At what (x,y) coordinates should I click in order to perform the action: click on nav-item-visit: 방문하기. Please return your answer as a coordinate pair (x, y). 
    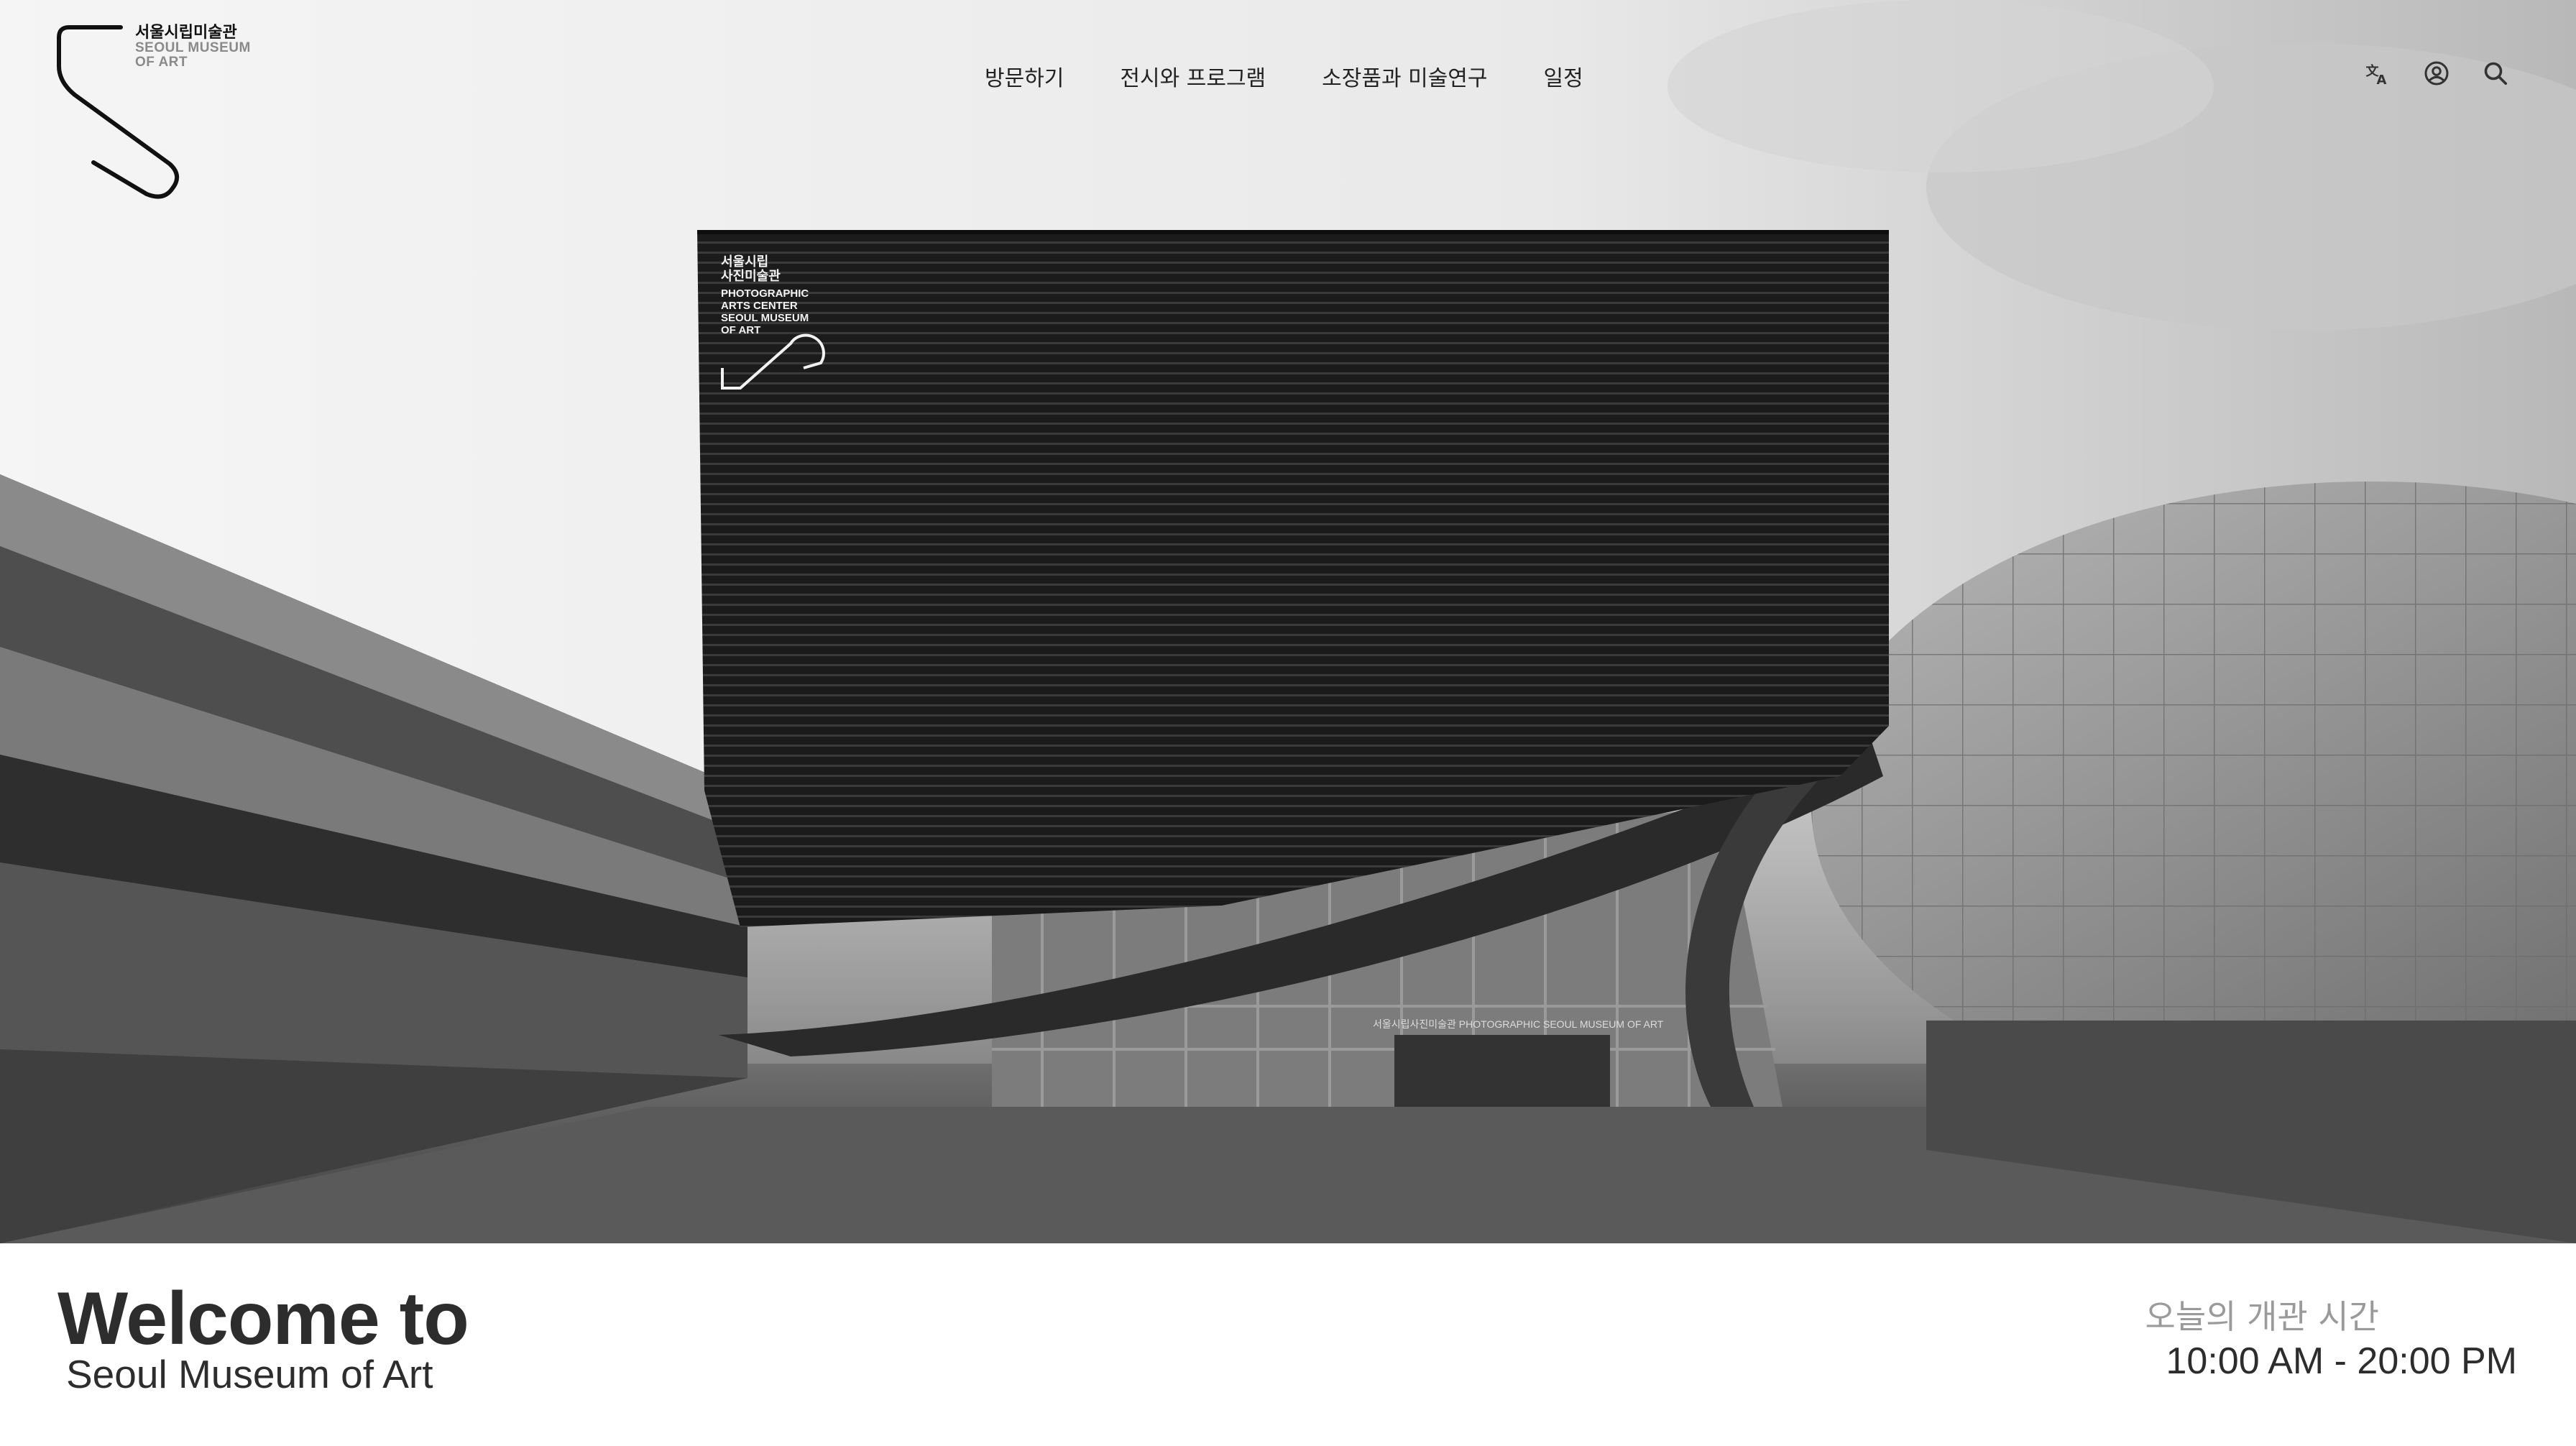
    Looking at the image, I should click on (1024, 76).